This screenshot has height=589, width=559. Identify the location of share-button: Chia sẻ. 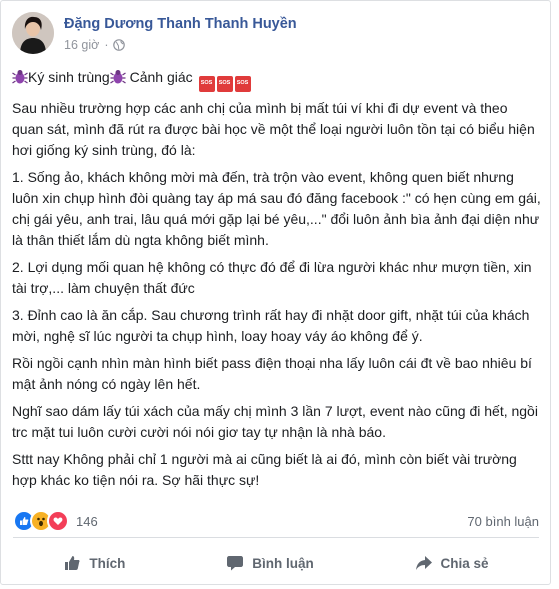
(452, 563).